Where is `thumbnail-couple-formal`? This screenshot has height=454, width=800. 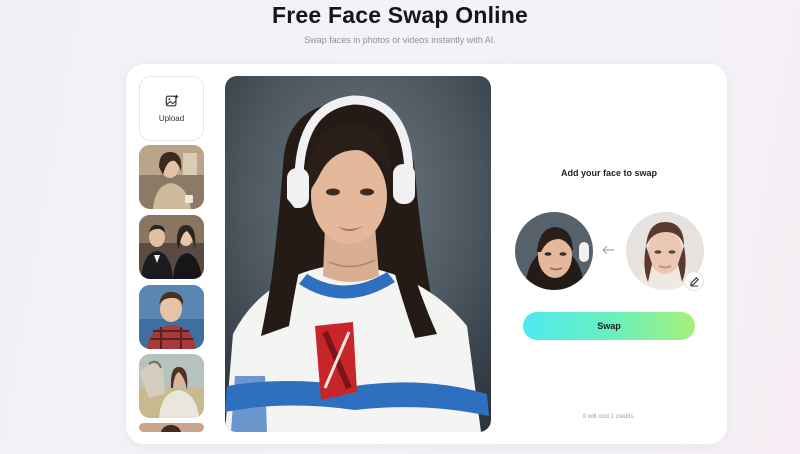
thumbnail-couple-formal is located at coordinates (171, 247).